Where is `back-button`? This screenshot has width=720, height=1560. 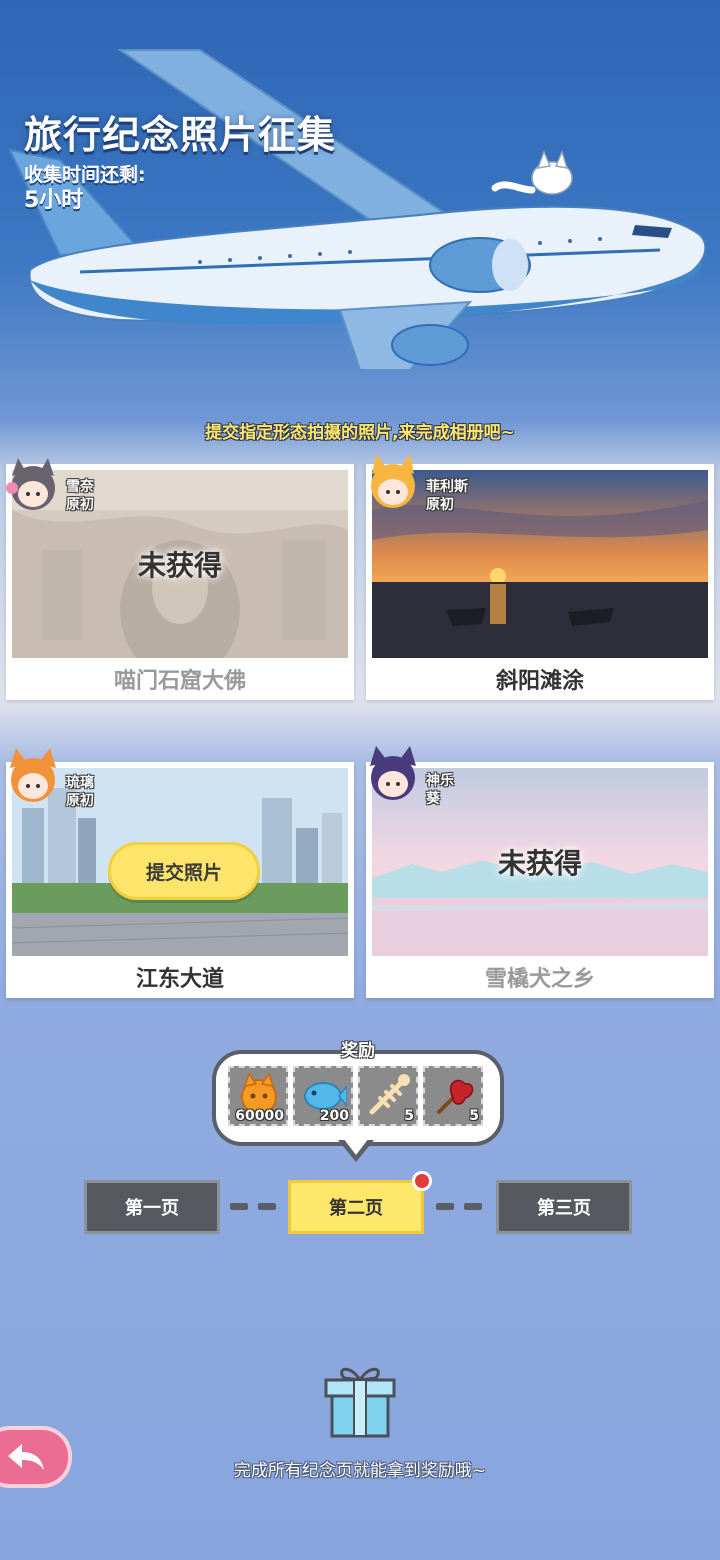
back-button is located at coordinates (36, 1457).